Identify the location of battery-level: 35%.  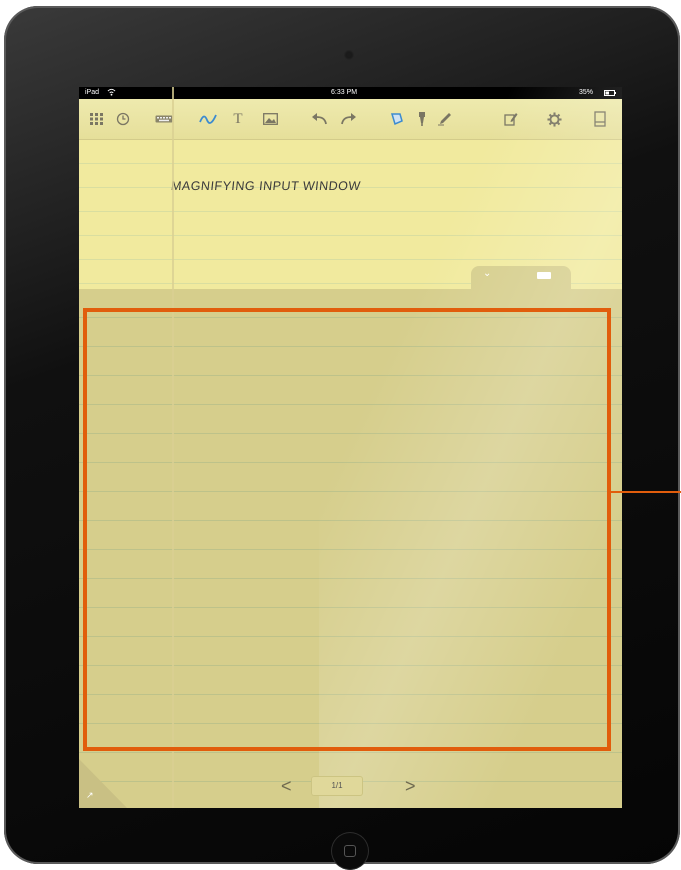
(586, 92).